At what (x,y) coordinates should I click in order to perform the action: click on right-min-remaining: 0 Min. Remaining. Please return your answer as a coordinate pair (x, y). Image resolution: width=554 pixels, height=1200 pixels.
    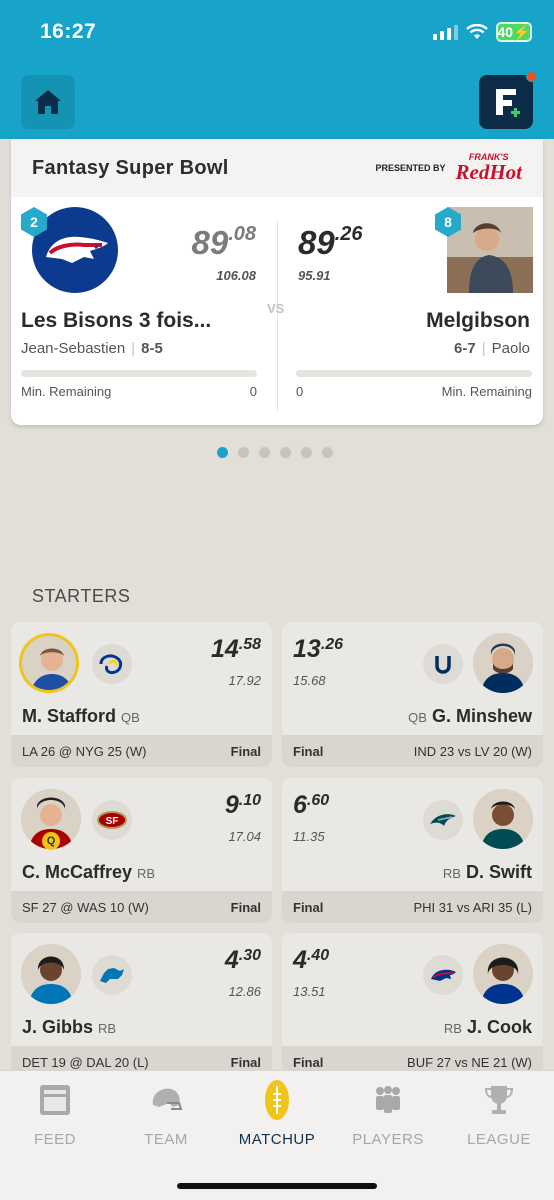
    Looking at the image, I should click on (414, 391).